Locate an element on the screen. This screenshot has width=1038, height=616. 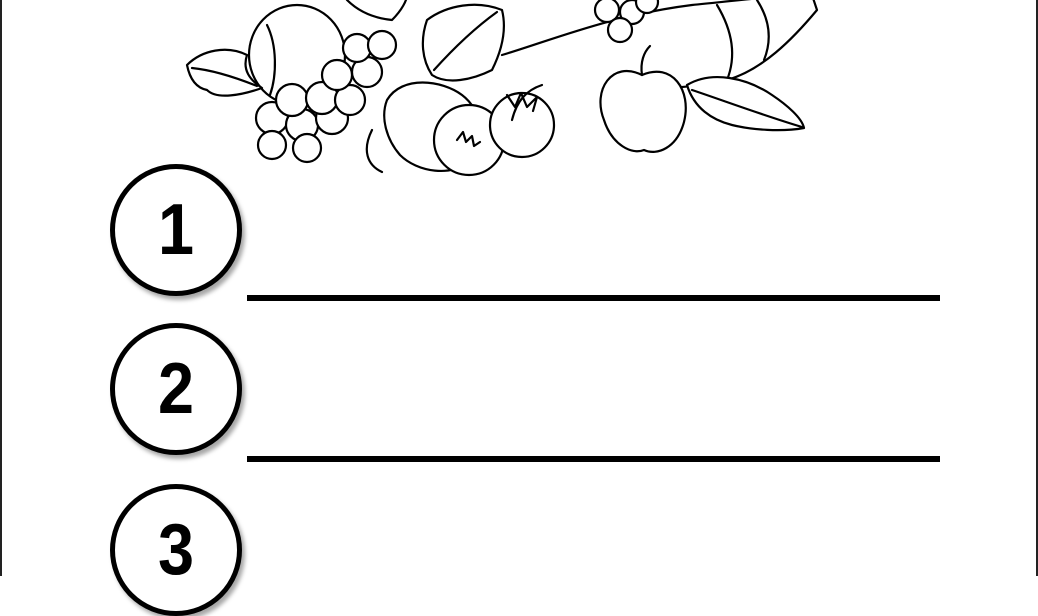
number-label: 1 is located at coordinates (176, 230).